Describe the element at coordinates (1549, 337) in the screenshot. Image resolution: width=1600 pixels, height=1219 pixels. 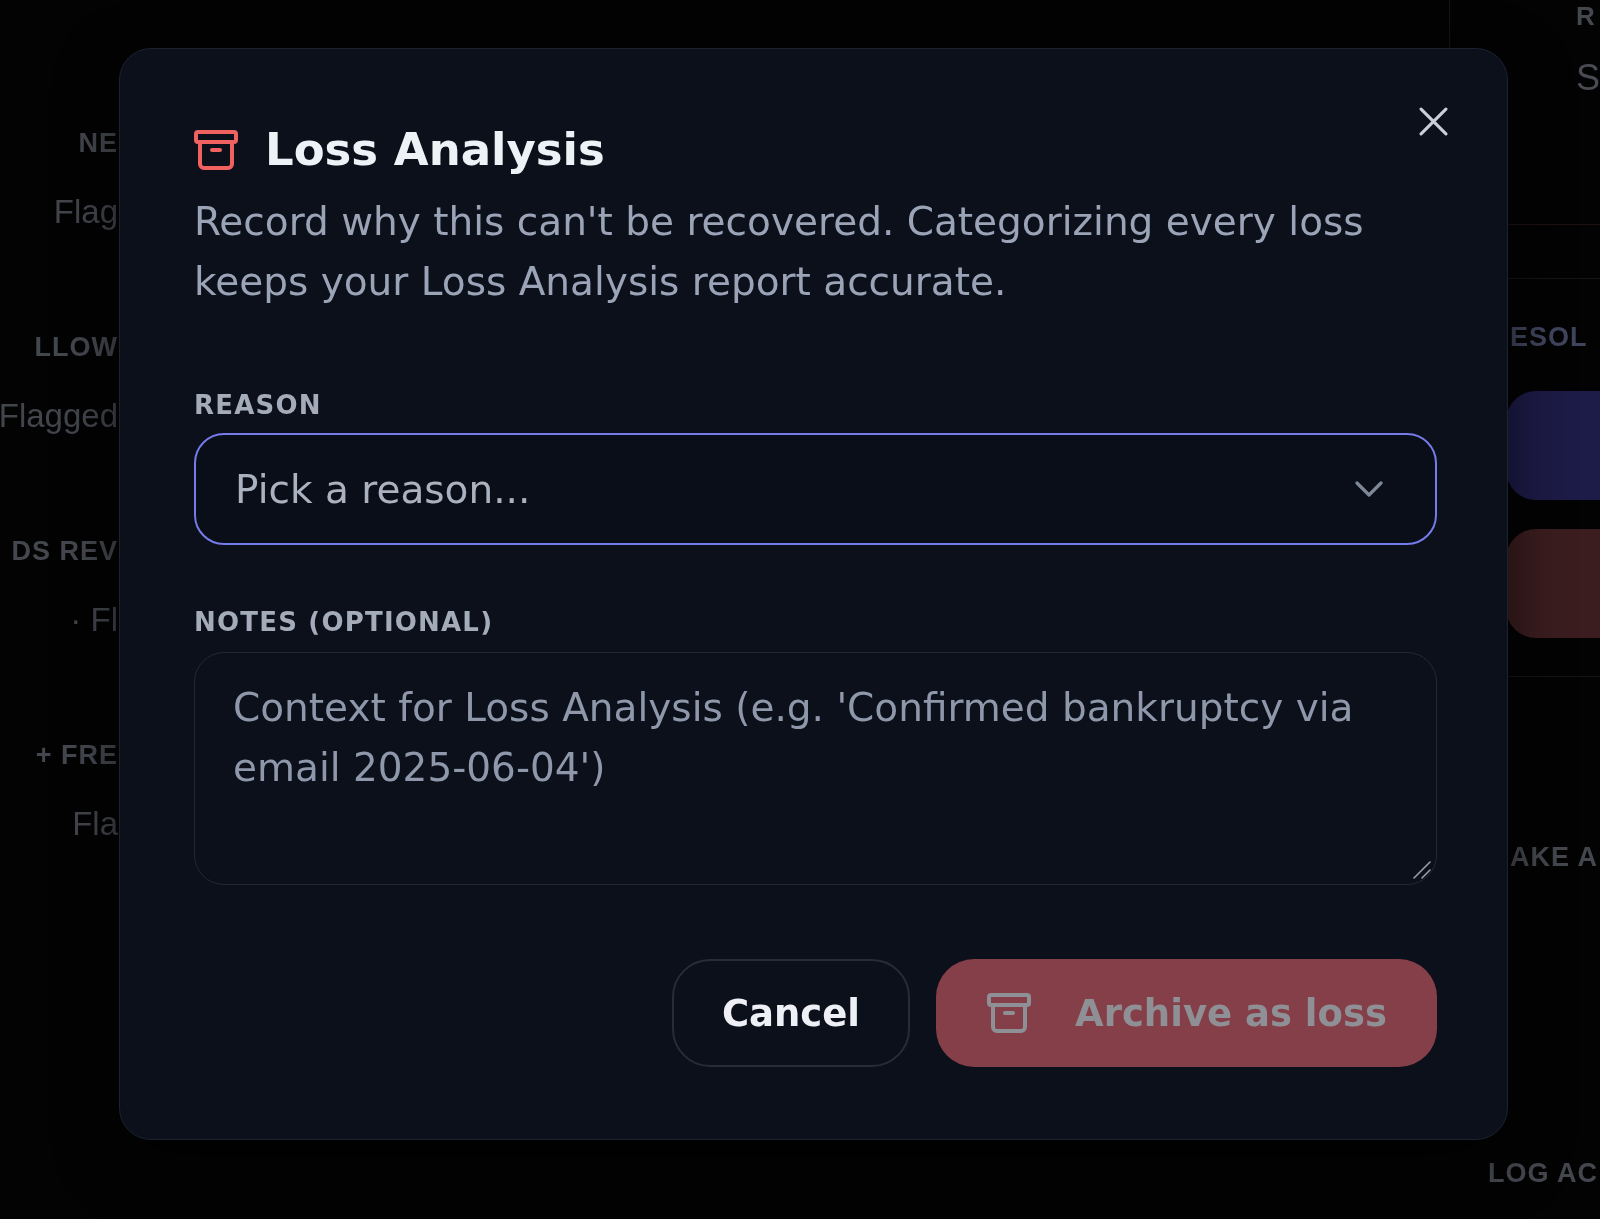
I see `section-heading: ESOL` at that location.